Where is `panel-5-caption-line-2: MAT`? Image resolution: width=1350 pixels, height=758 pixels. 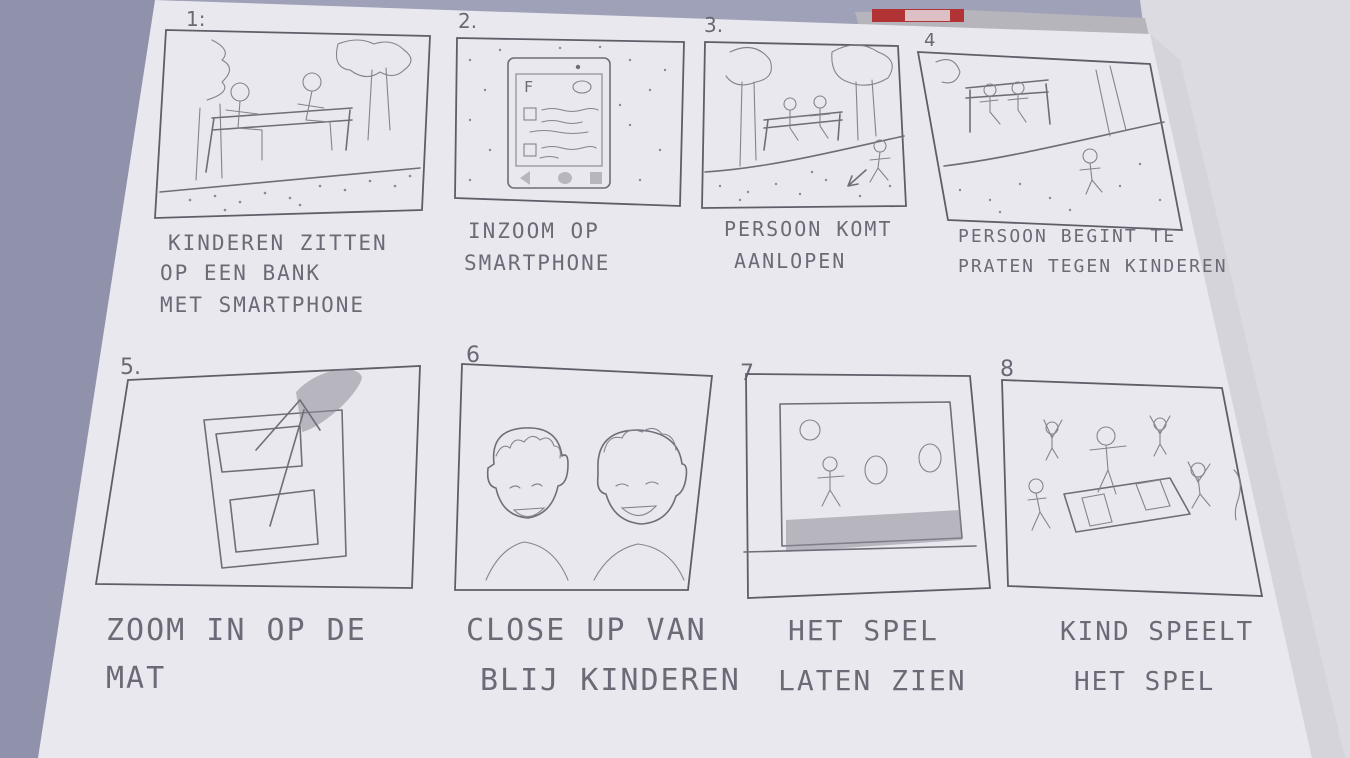
panel-5-caption-line-2: MAT is located at coordinates (136, 678).